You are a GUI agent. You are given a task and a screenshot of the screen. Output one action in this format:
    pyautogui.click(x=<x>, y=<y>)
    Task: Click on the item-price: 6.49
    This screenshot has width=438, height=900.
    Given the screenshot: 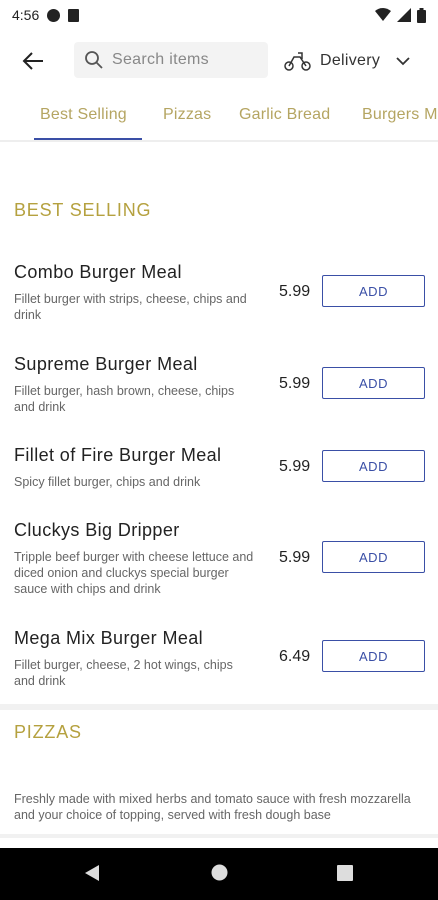 What is the action you would take?
    pyautogui.click(x=295, y=656)
    